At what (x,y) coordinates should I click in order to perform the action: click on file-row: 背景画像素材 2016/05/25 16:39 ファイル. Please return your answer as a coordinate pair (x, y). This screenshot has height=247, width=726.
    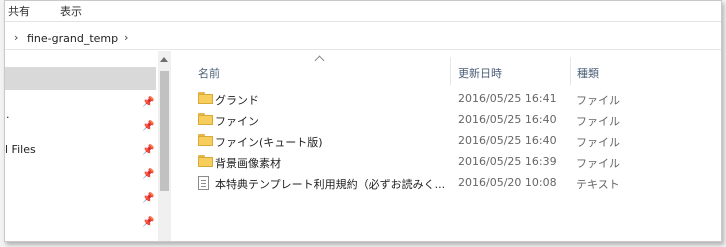
    Looking at the image, I should click on (452, 162).